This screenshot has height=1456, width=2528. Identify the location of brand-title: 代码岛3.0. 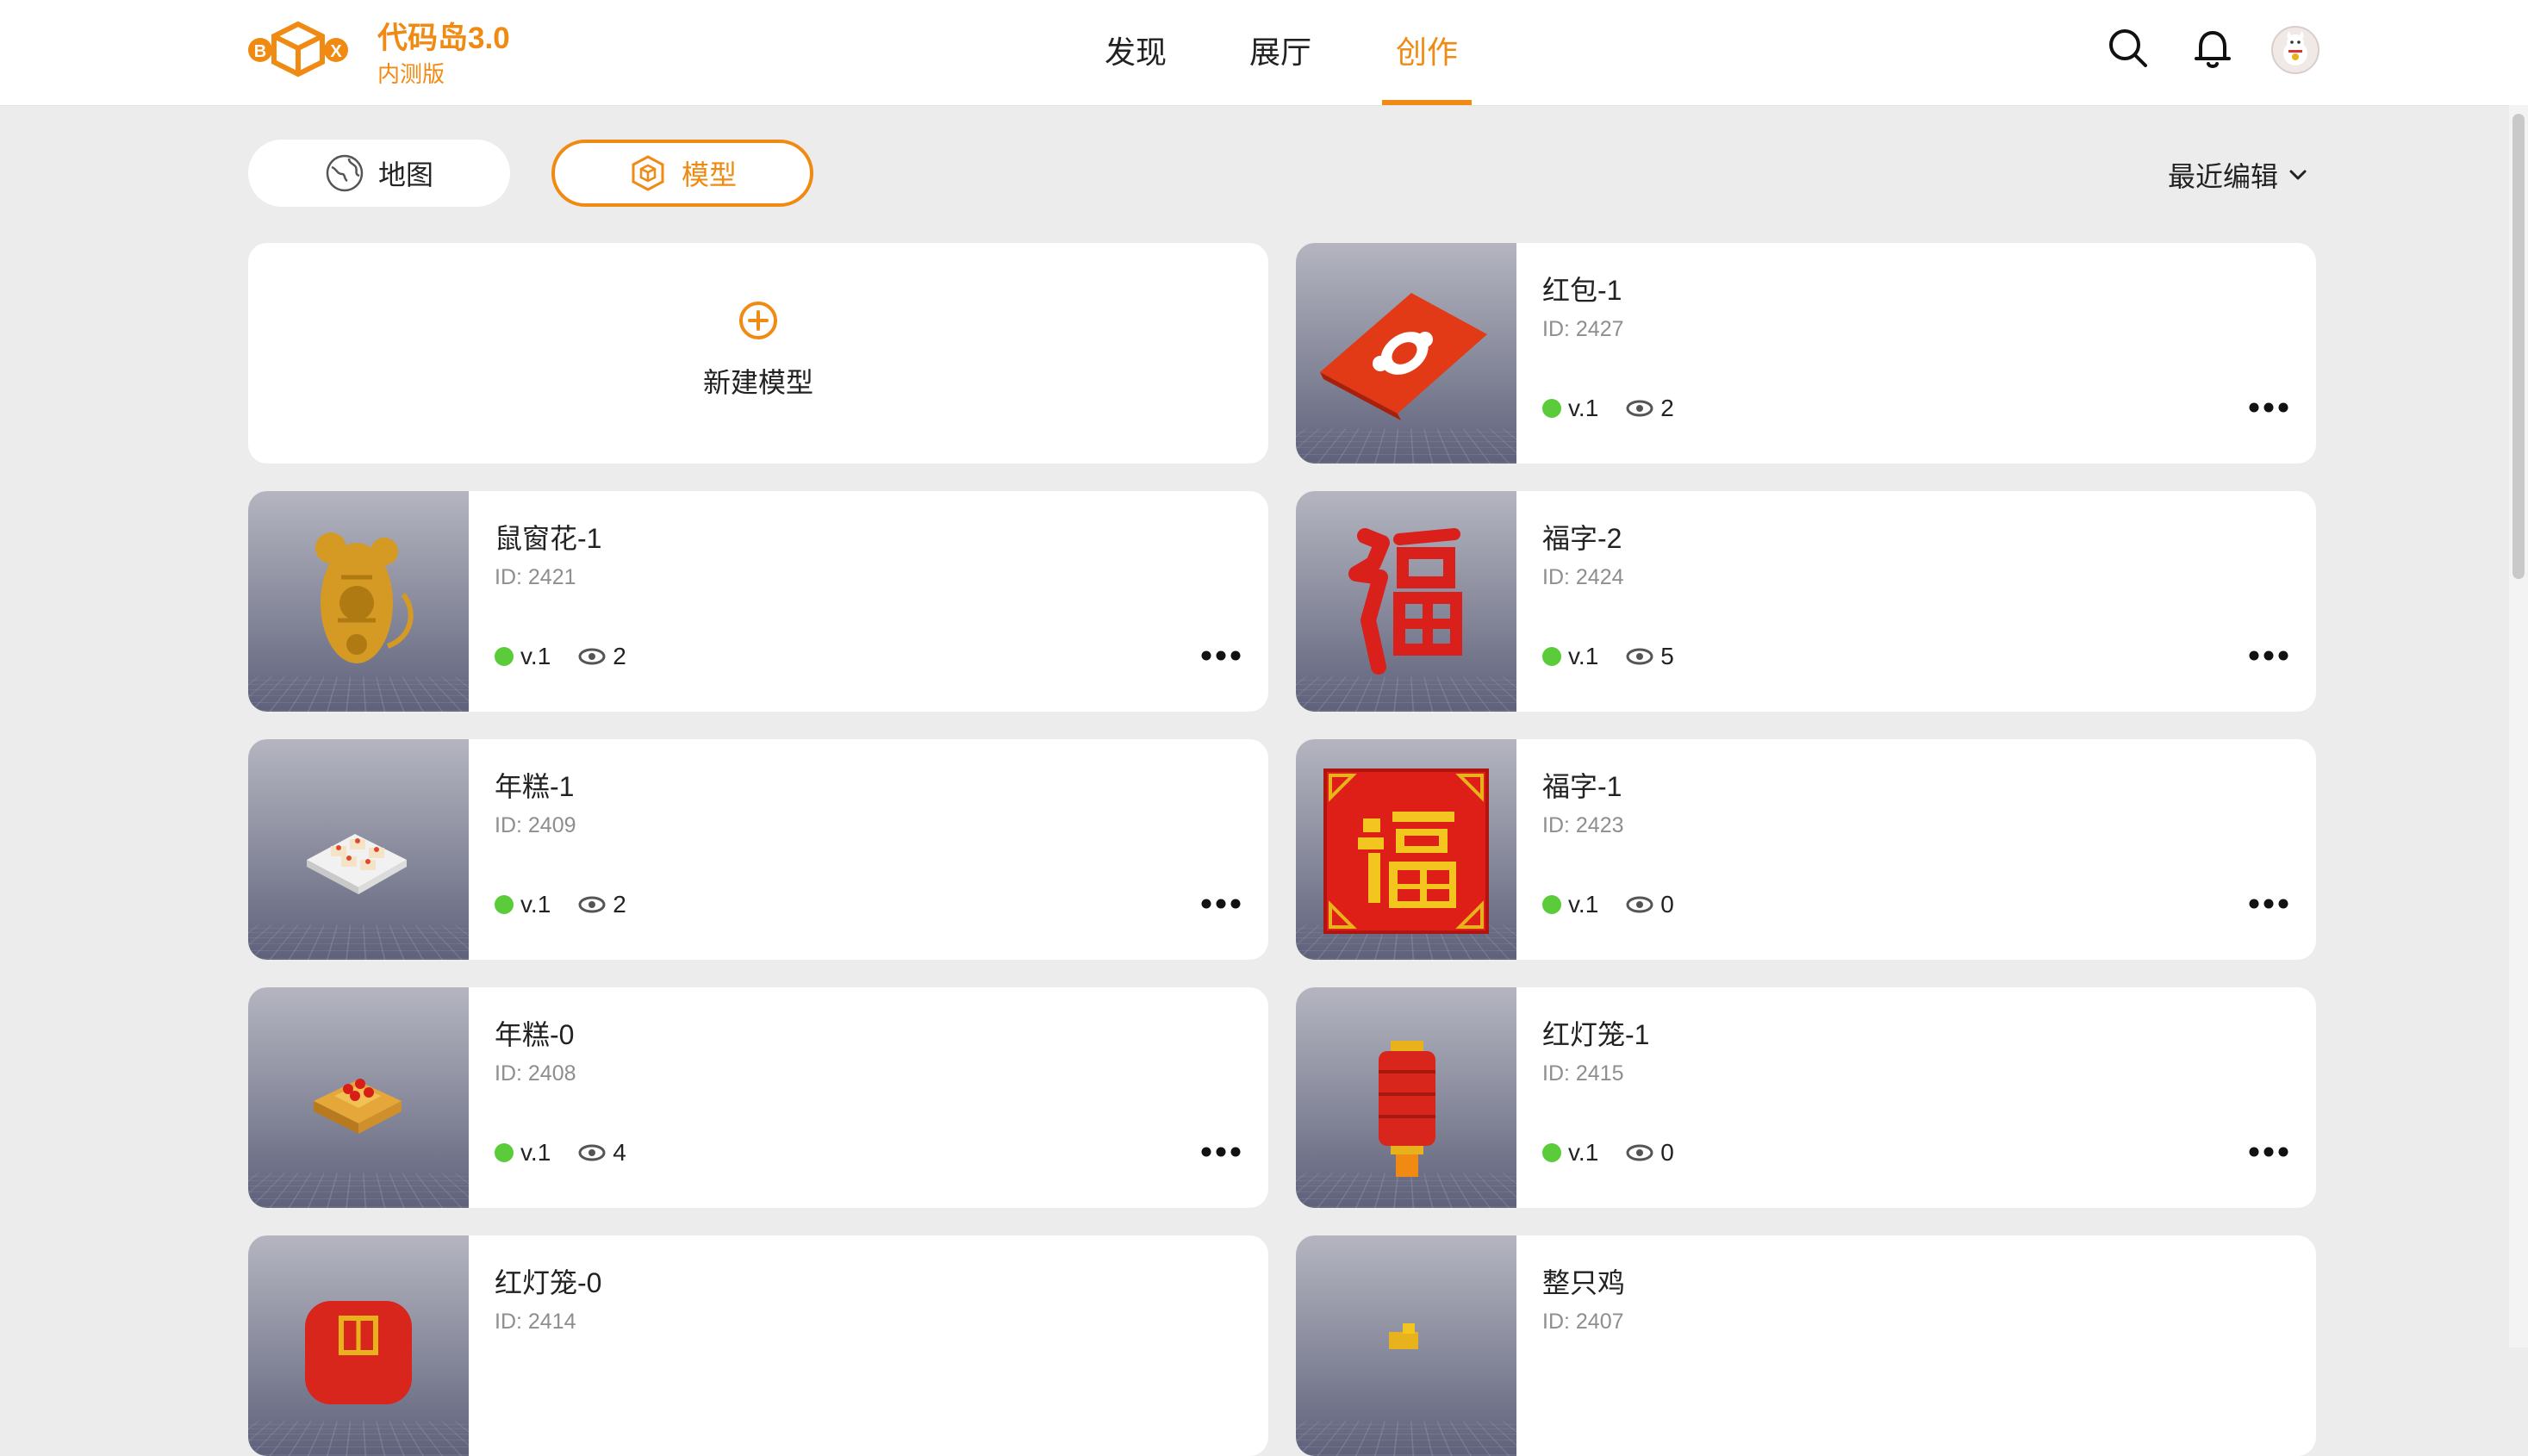
(443, 39).